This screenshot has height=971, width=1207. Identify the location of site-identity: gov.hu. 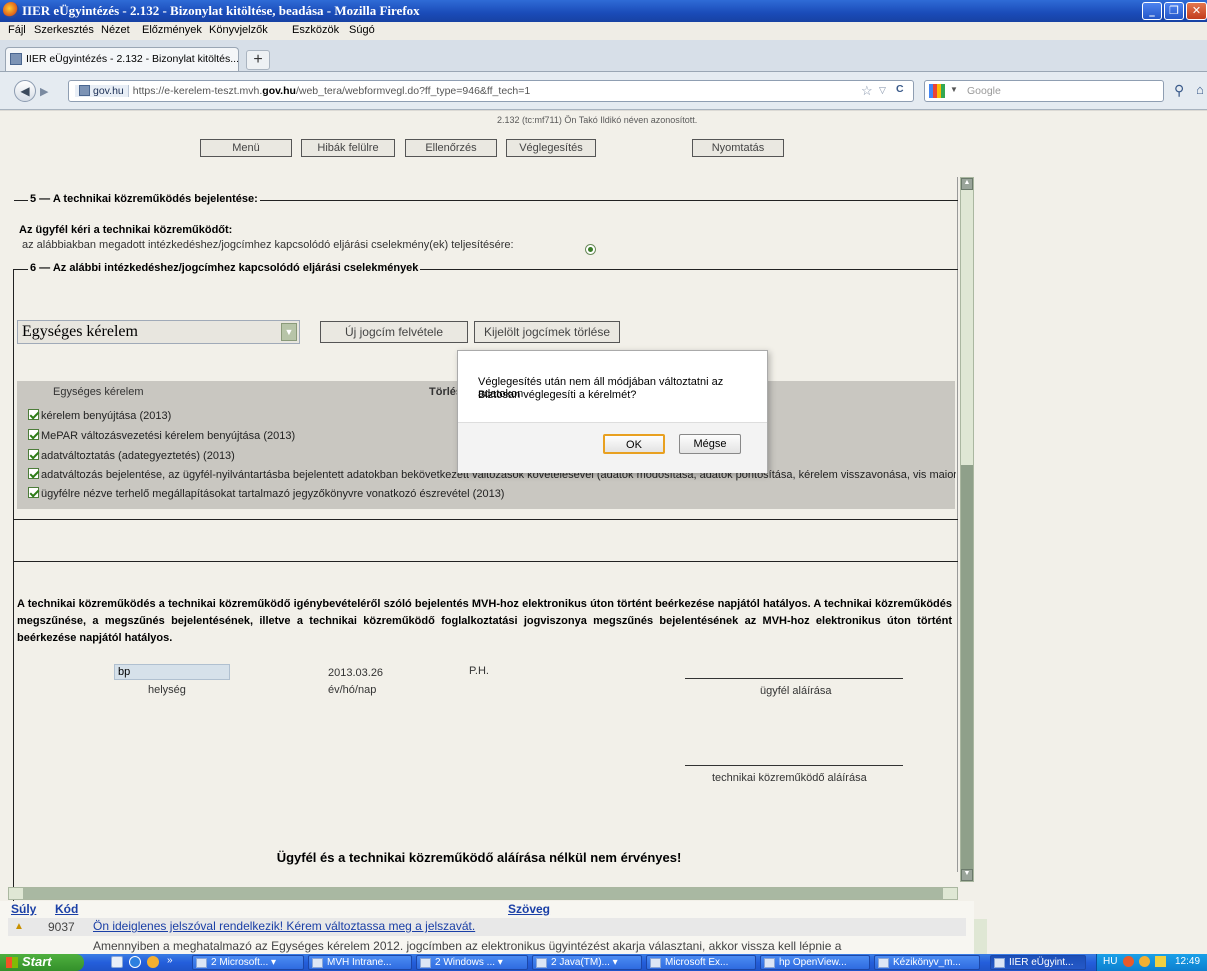
(102, 91).